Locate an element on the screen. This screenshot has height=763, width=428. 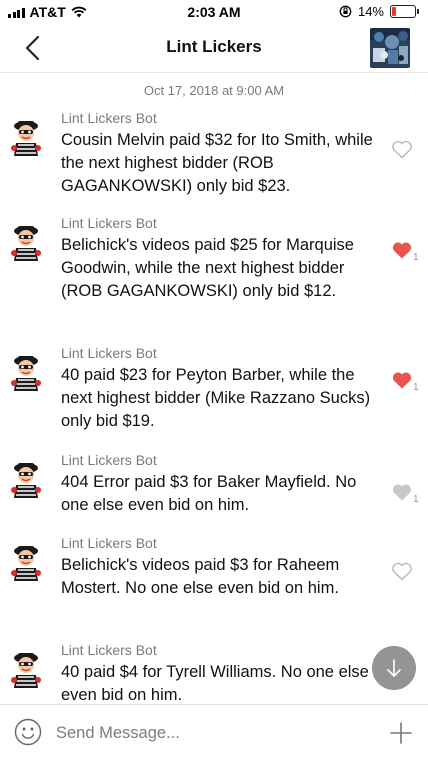
message-composer is located at coordinates (214, 733).